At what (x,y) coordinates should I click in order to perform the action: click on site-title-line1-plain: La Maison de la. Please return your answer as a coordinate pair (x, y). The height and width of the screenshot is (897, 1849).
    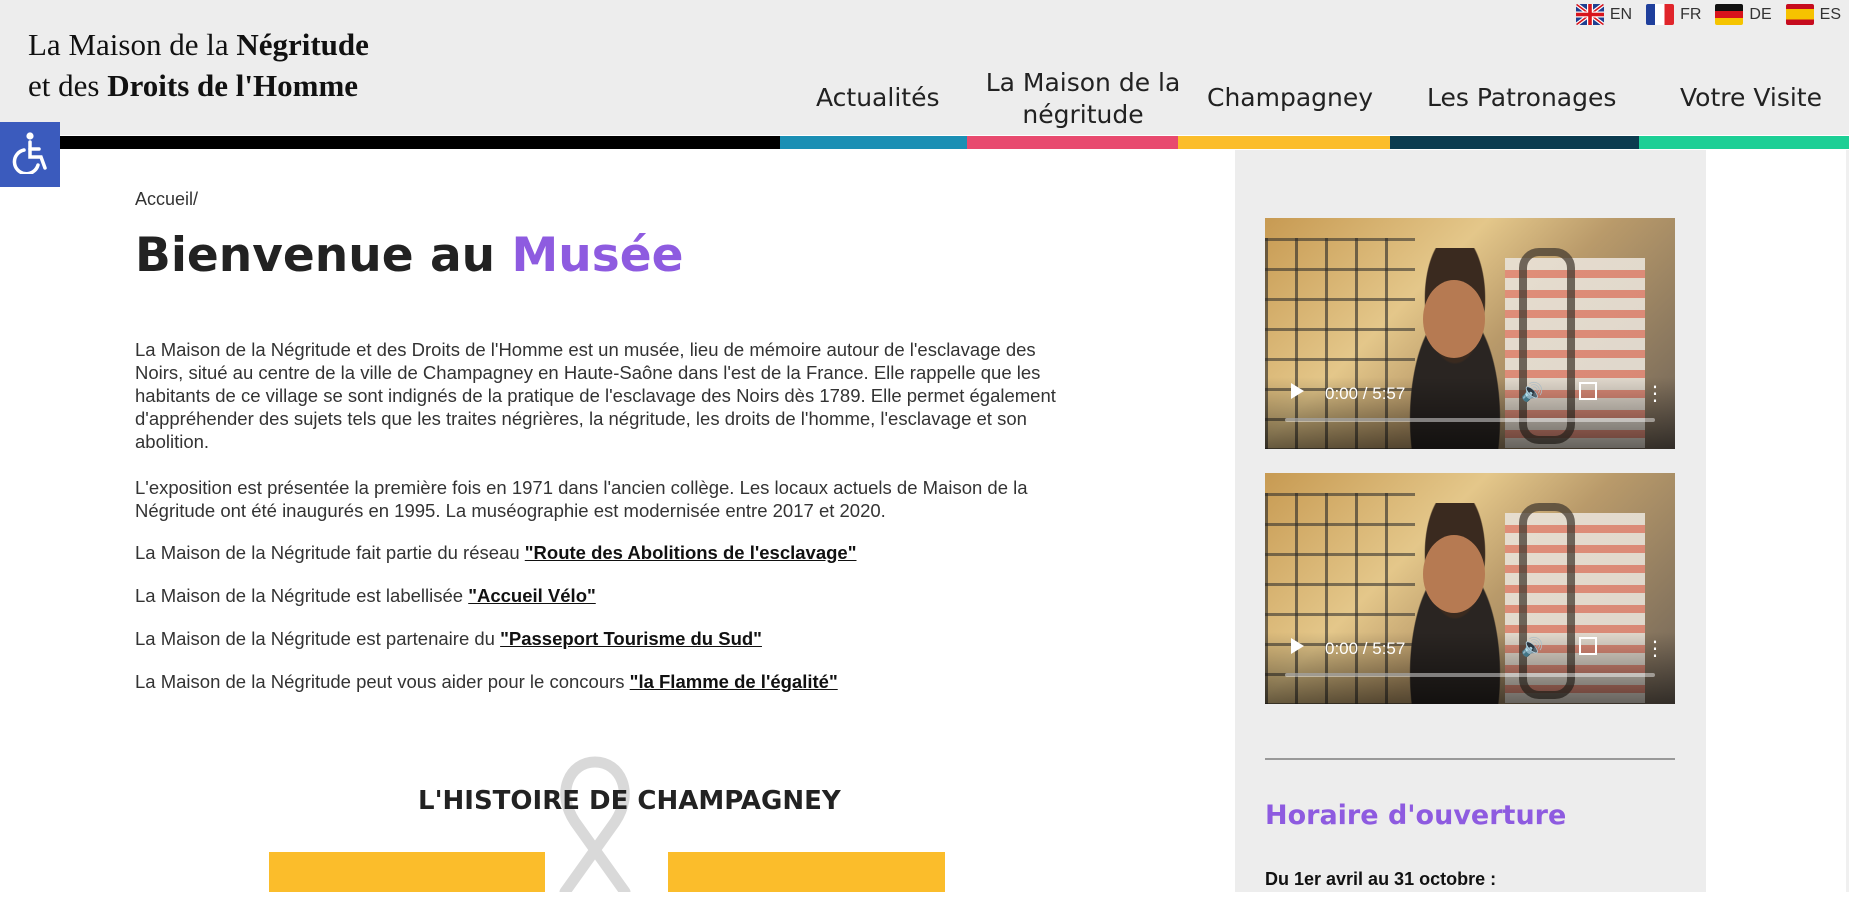
    Looking at the image, I should click on (132, 44).